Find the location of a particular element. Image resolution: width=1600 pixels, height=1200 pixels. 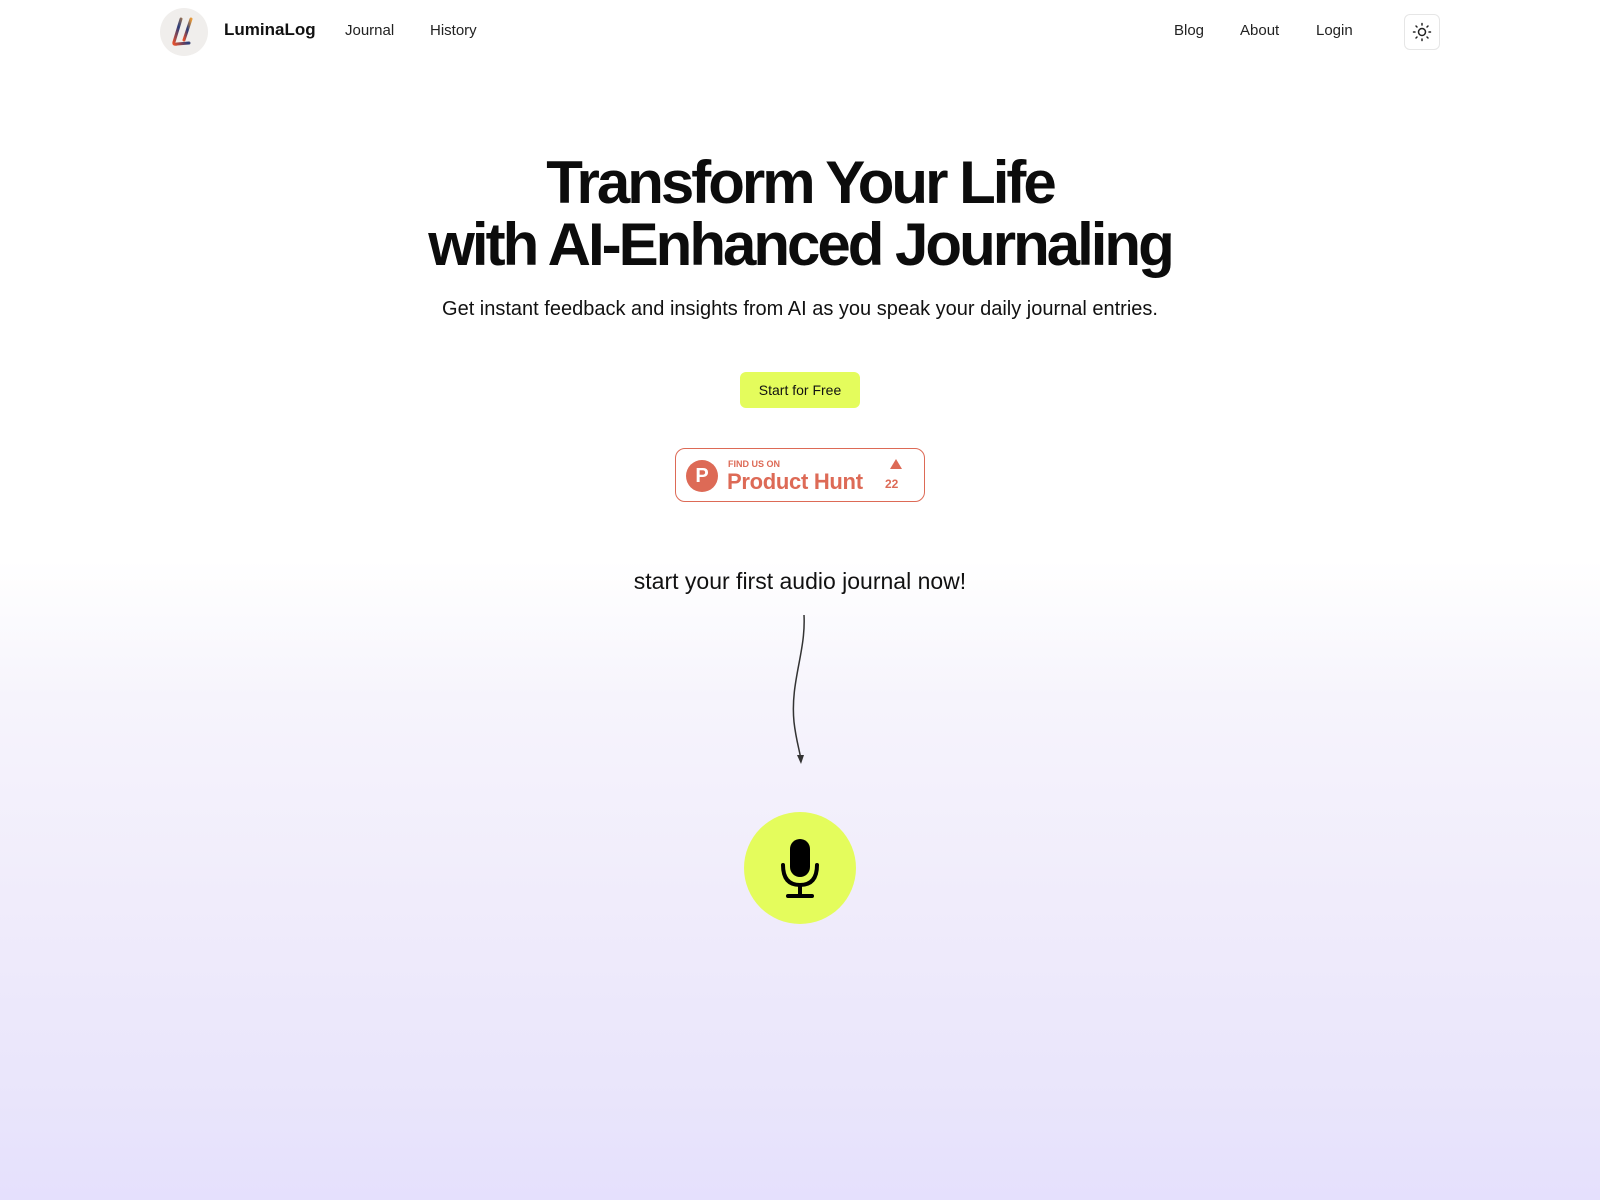

microphone-icon is located at coordinates (800, 868).